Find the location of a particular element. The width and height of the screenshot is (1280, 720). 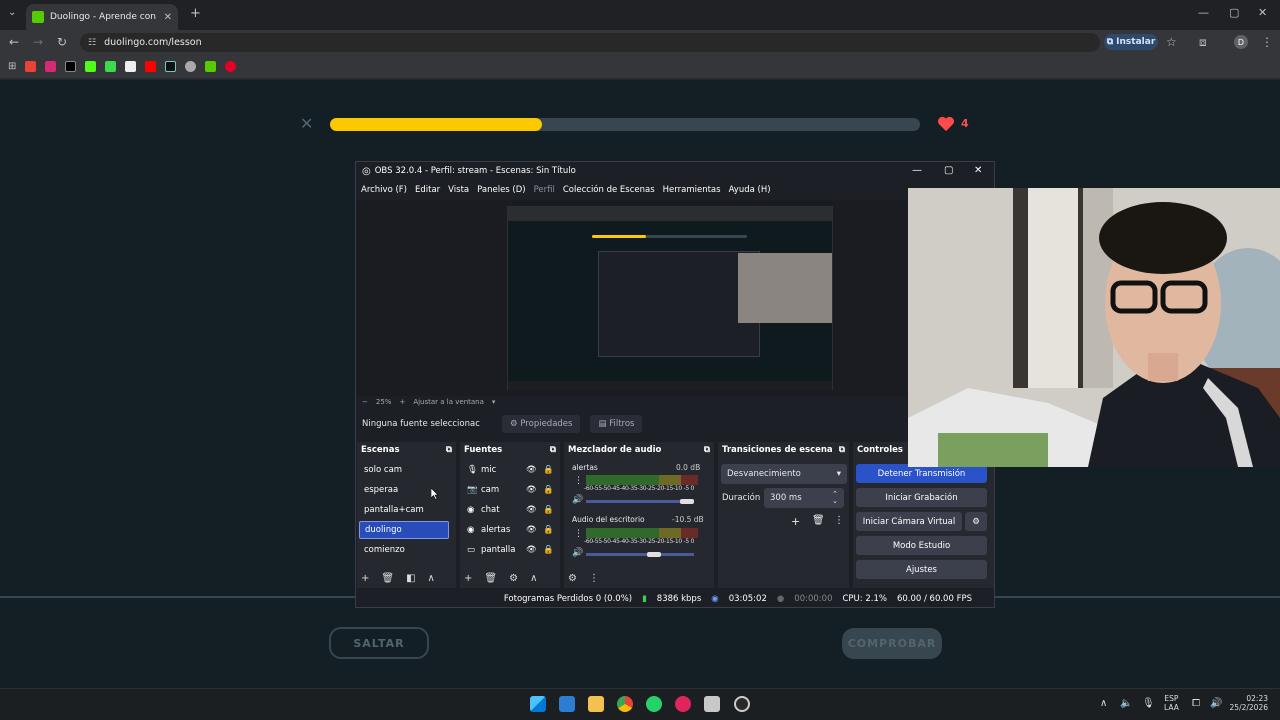

source-item: ◉ chat 👁 🔒 is located at coordinates (510, 510).